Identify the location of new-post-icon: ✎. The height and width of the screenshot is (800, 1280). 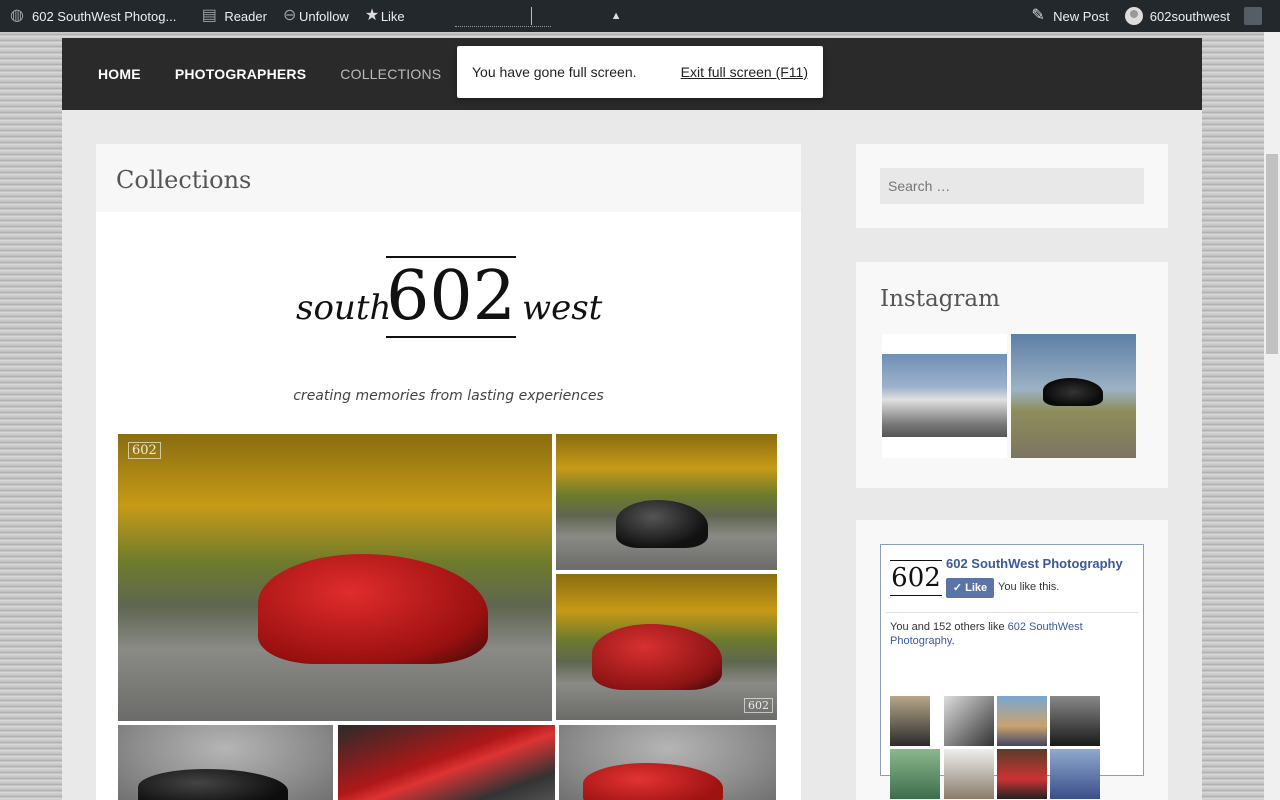
(1038, 15).